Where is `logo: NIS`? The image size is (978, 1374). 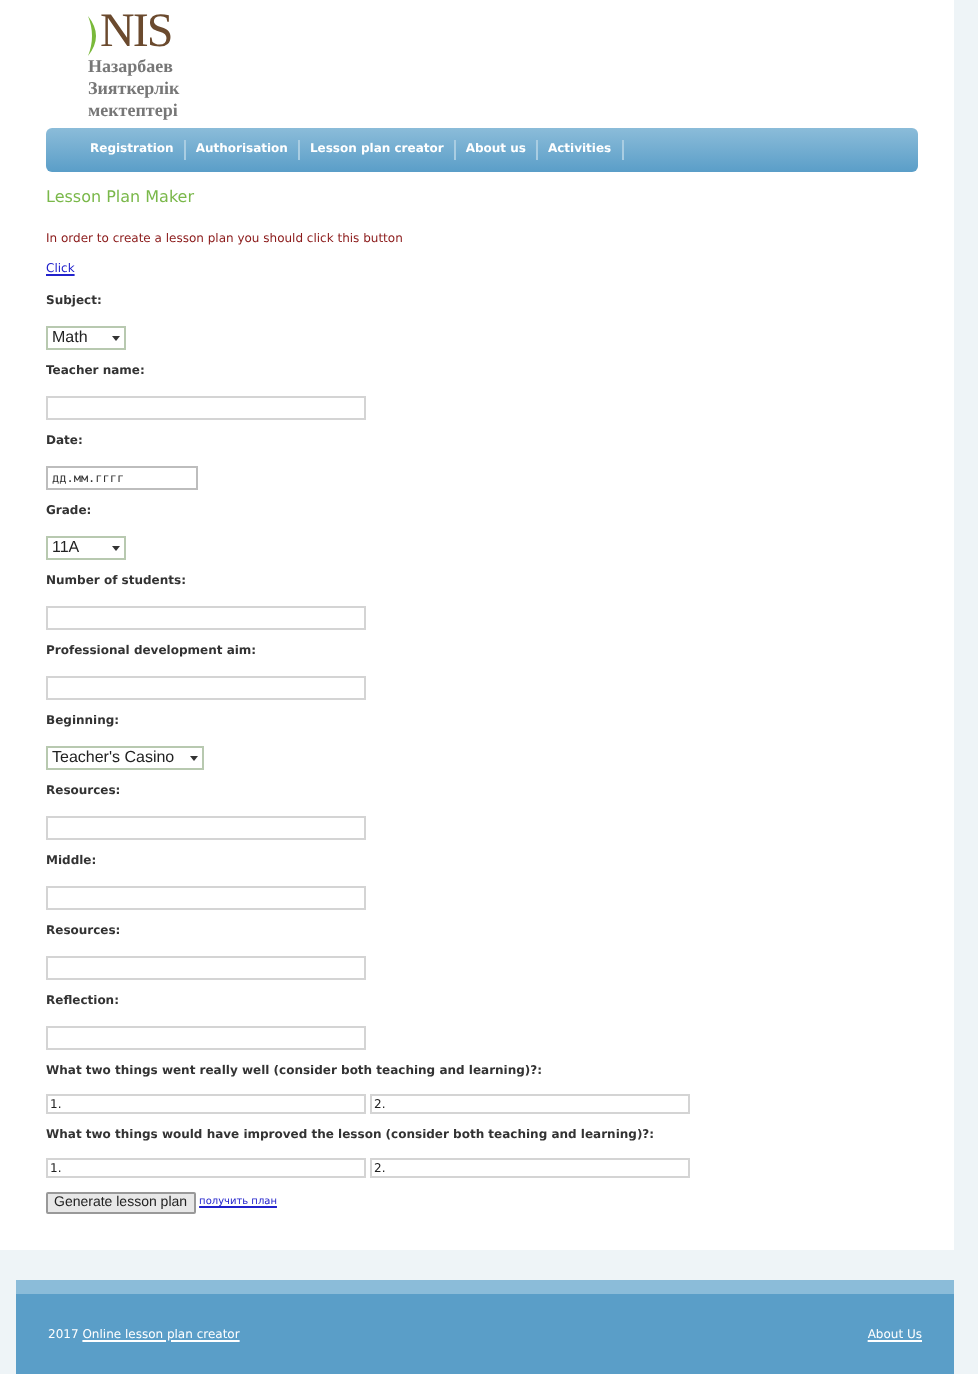 logo: NIS is located at coordinates (521, 32).